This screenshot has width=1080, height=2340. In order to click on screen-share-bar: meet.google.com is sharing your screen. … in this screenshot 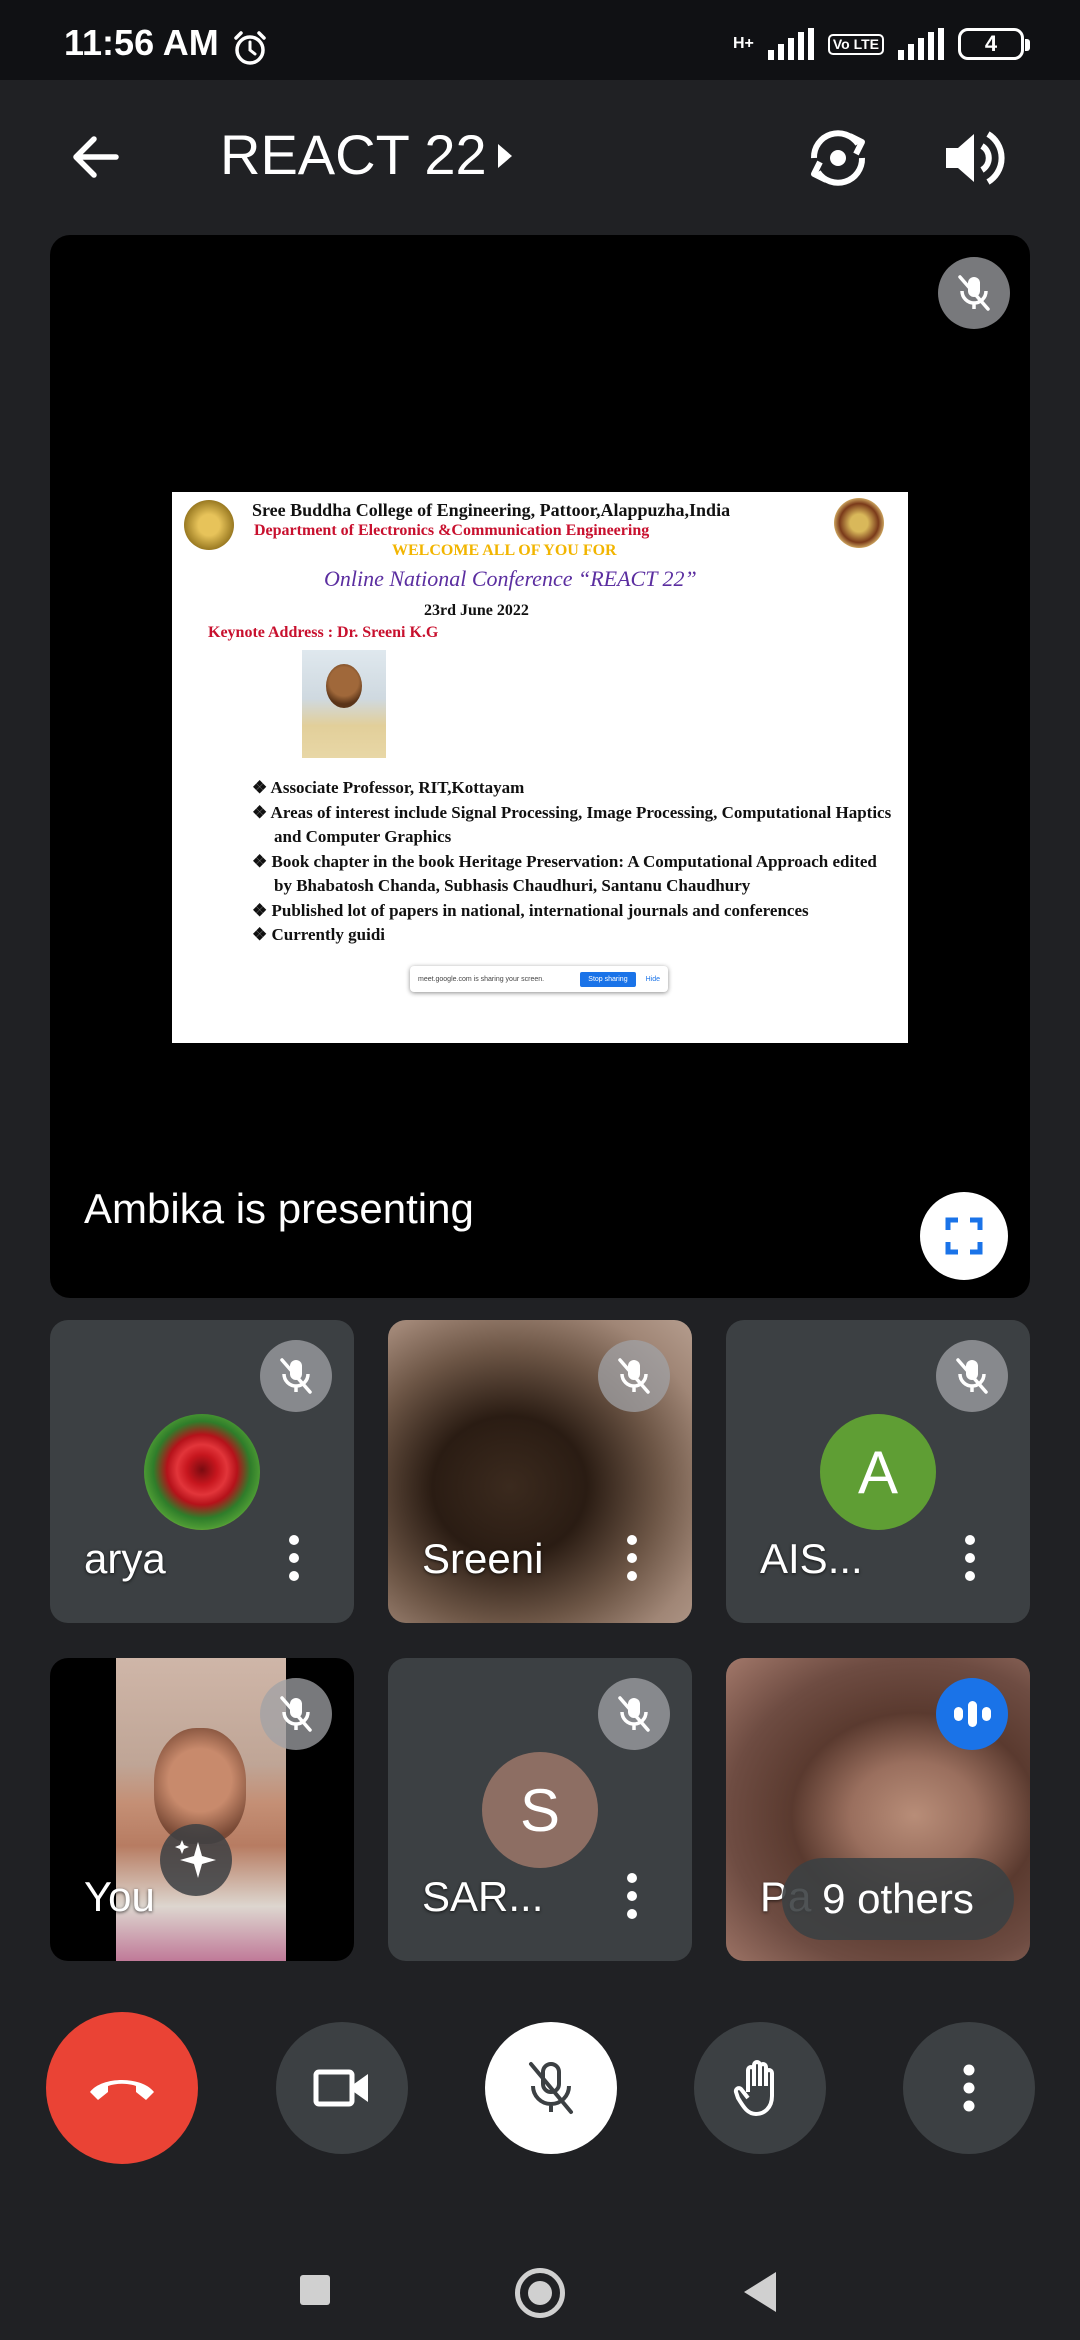, I will do `click(539, 979)`.